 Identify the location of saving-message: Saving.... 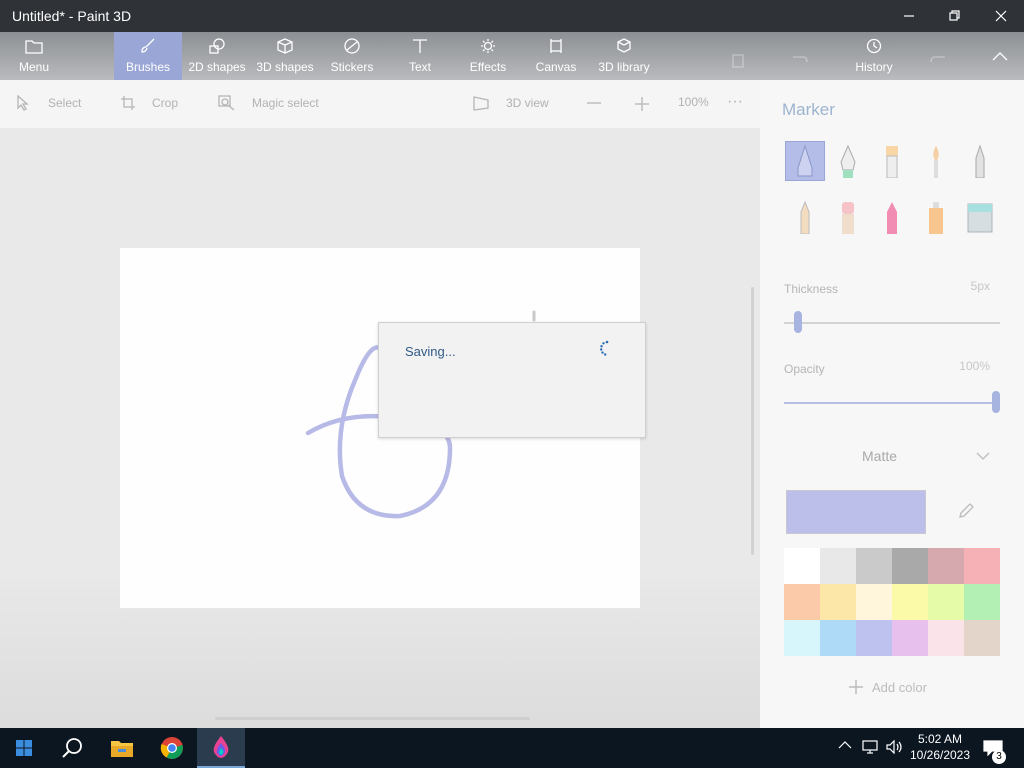
(430, 351).